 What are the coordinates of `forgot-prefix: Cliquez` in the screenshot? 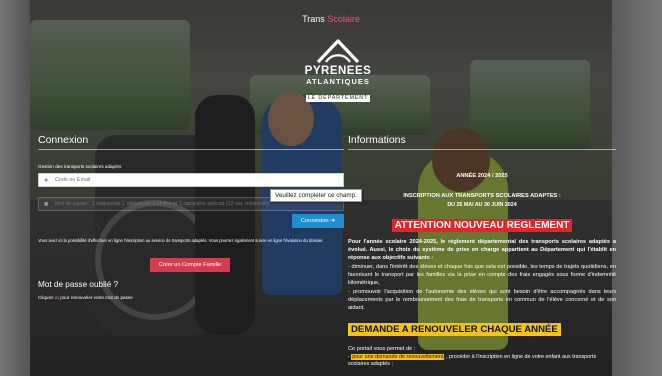 It's located at (46, 297).